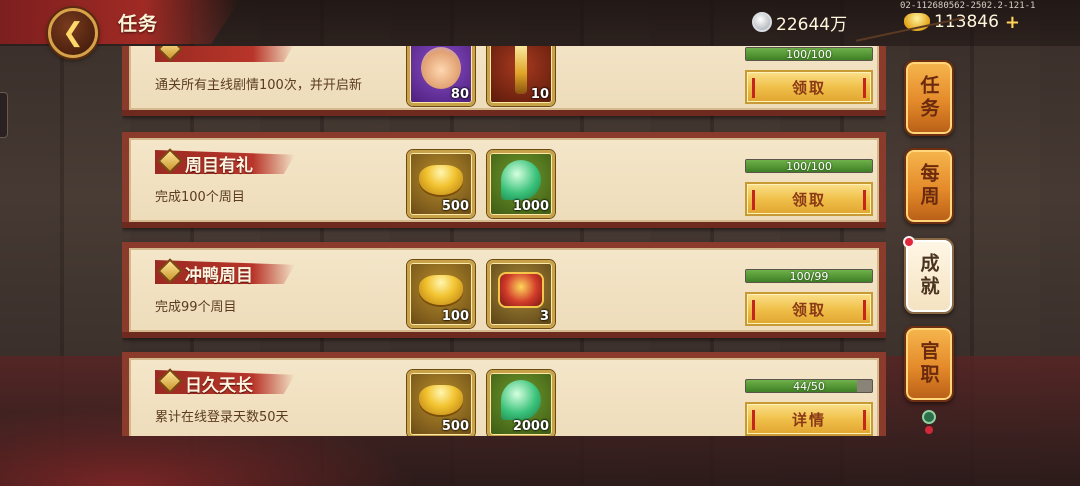 The width and height of the screenshot is (1080, 486). I want to click on task-description: 完成100个周目, so click(200, 197).